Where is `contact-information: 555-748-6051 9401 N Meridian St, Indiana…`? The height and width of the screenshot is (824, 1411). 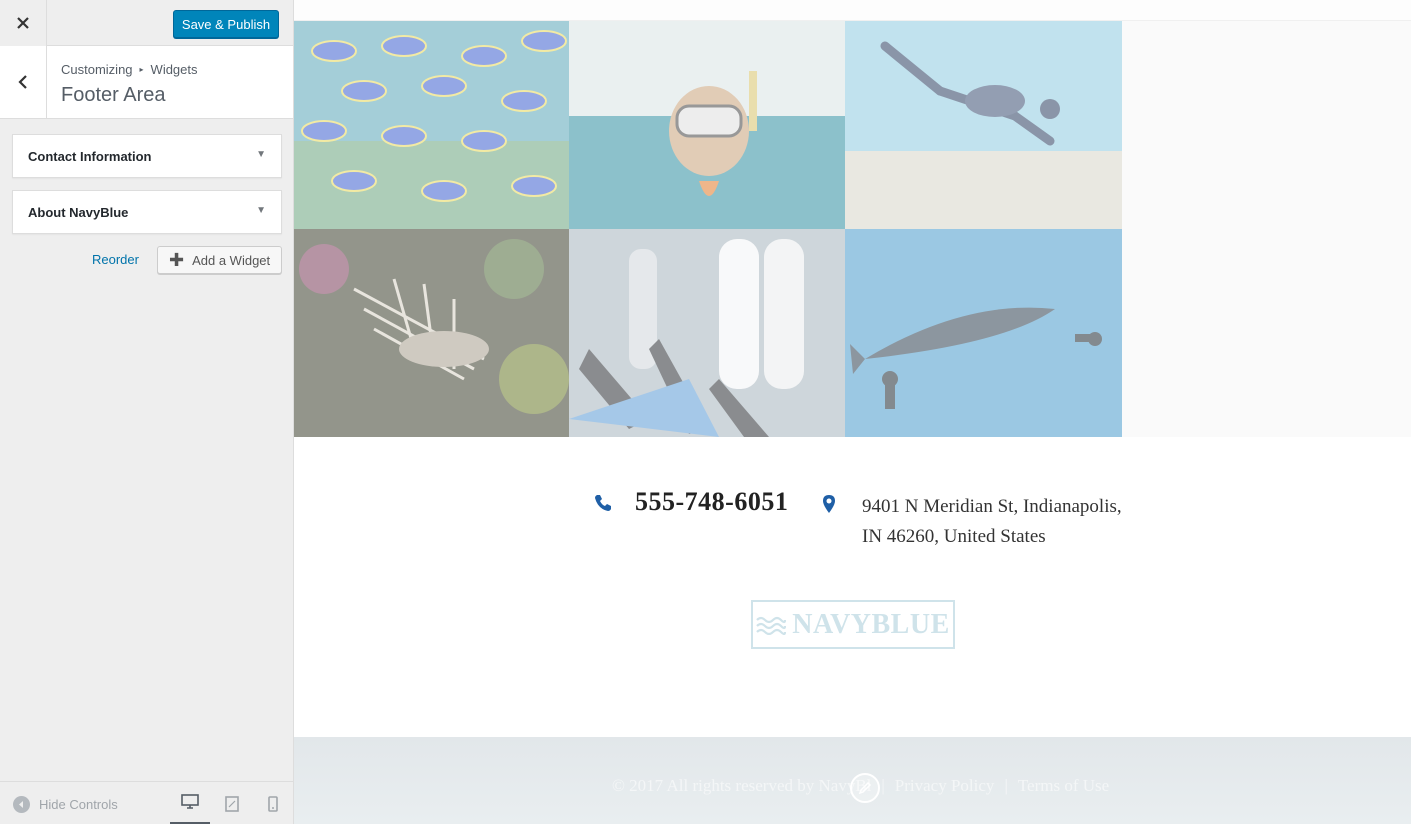
contact-information: 555-748-6051 9401 N Meridian St, Indiana… is located at coordinates (852, 520).